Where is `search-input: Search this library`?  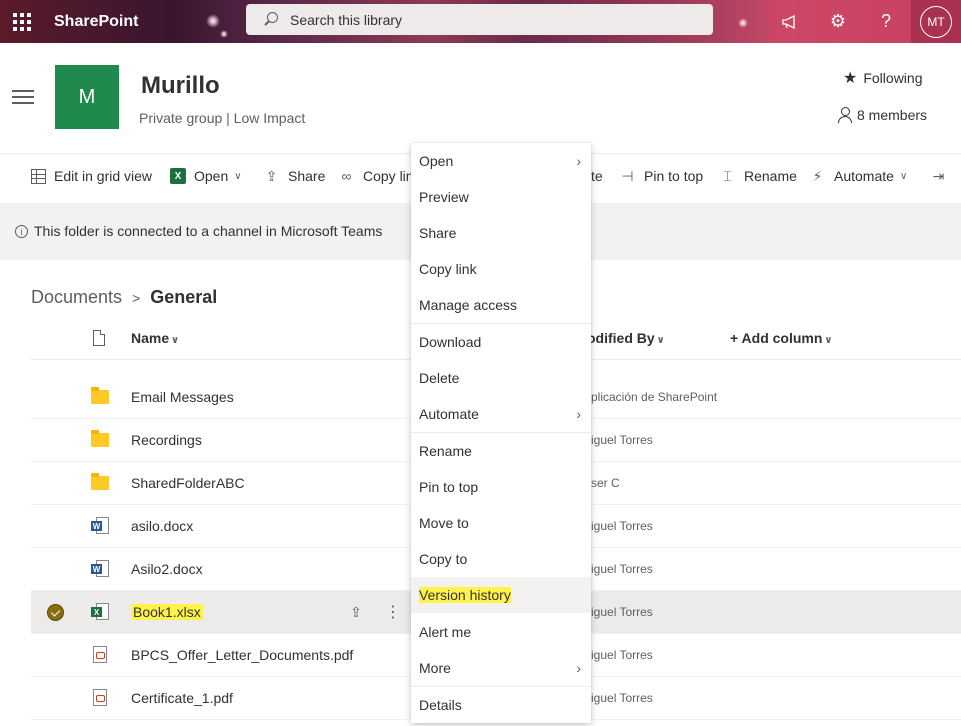 search-input: Search this library is located at coordinates (479, 19).